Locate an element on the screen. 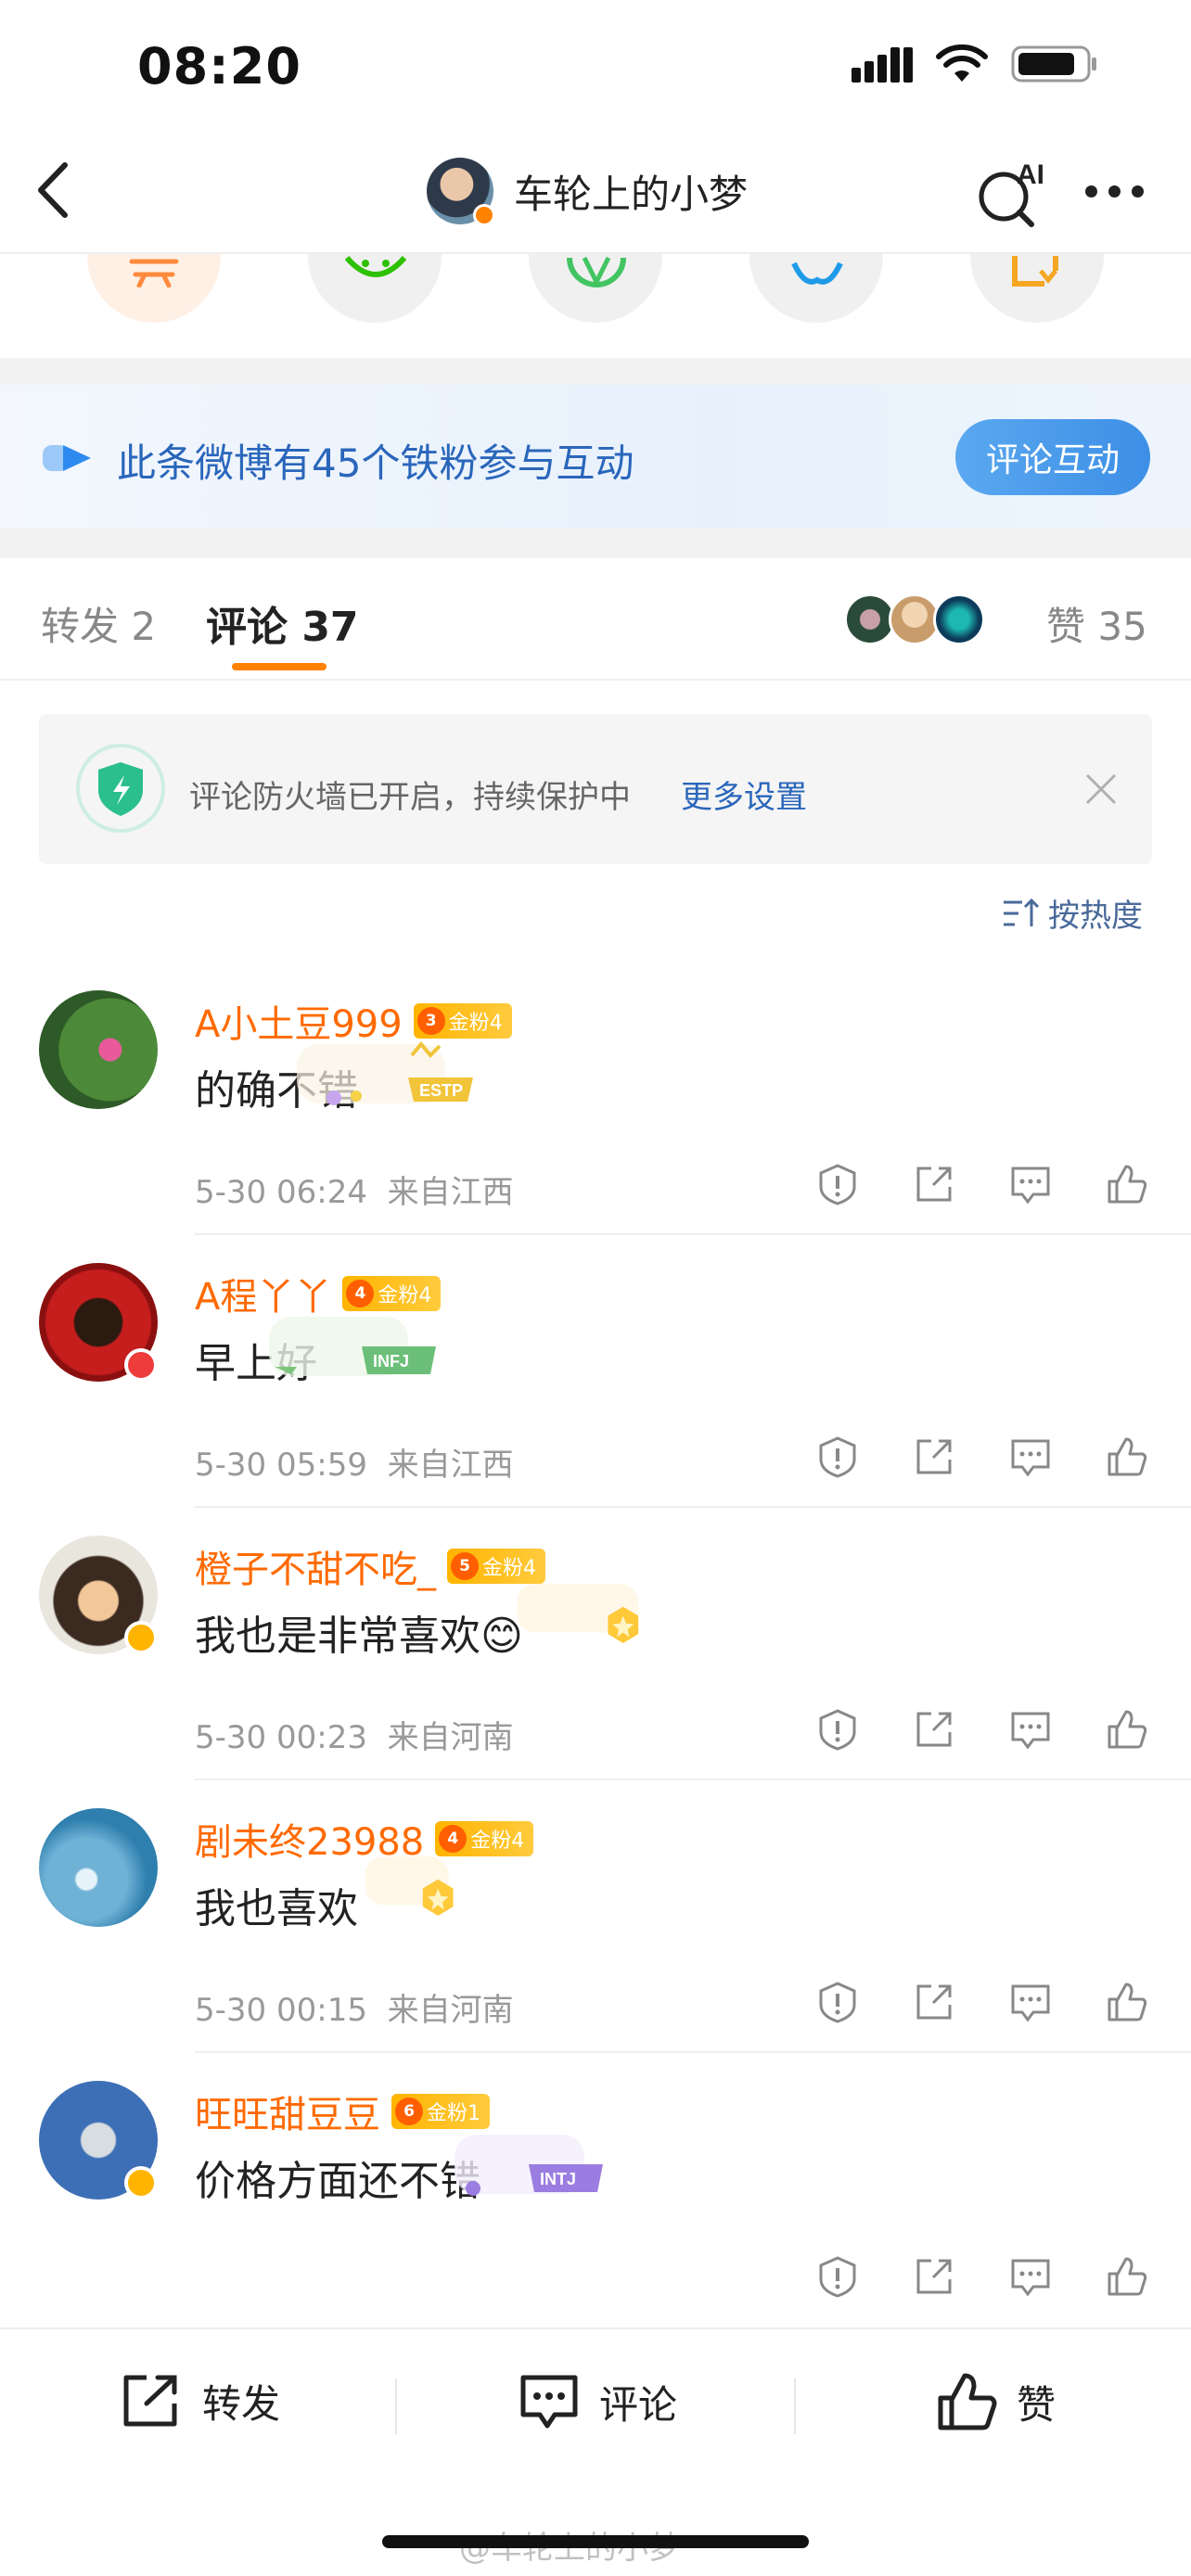 Image resolution: width=1191 pixels, height=2576 pixels. repost-label: 转发 is located at coordinates (241, 2404).